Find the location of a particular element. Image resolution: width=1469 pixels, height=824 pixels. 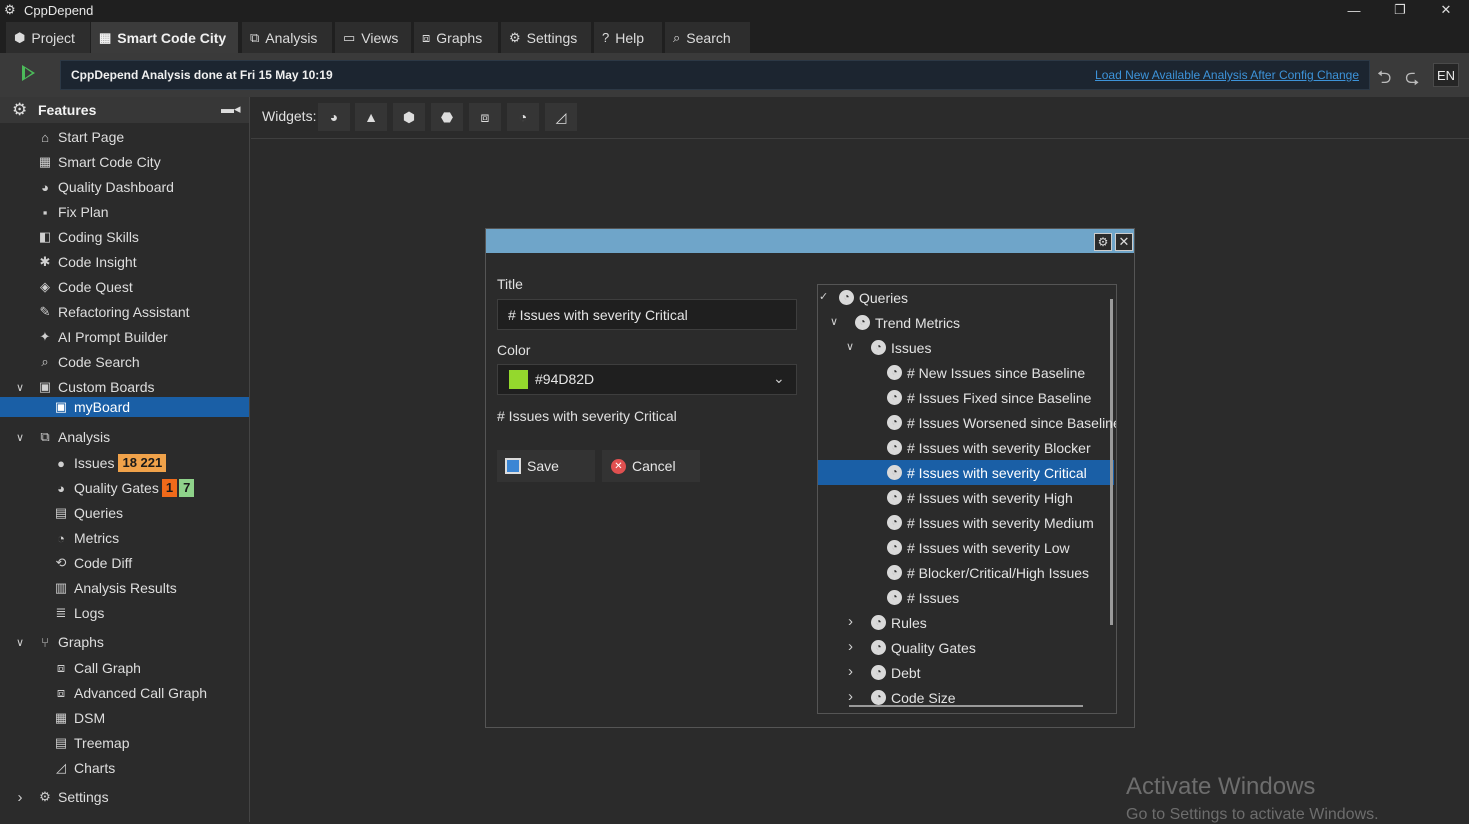

sidebar-item-code-quest: ◈ Code Quest is located at coordinates (85, 287).